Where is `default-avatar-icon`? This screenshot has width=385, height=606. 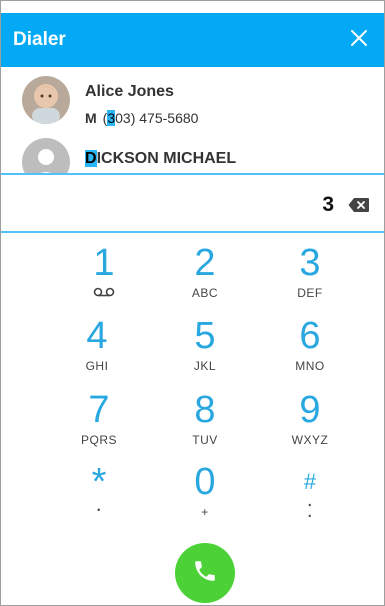
default-avatar-icon is located at coordinates (46, 155).